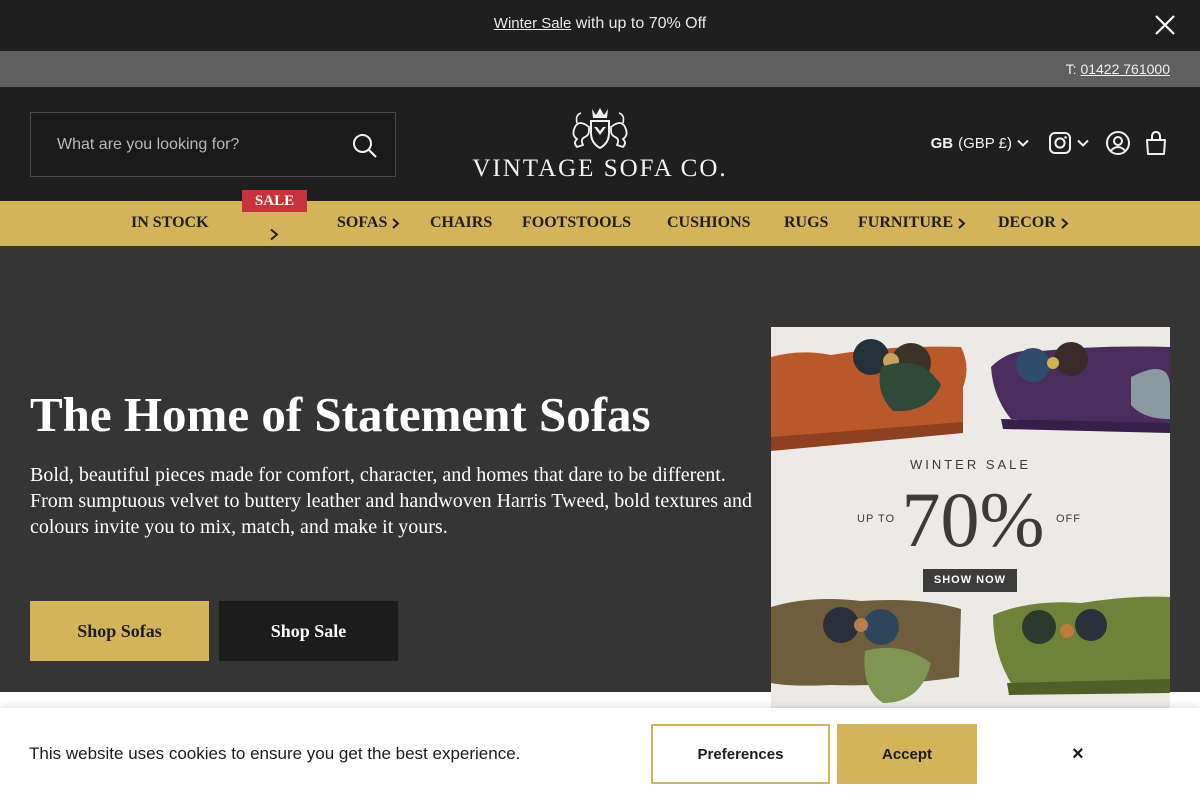  I want to click on nav-item-chairs: CHAIRS, so click(461, 223).